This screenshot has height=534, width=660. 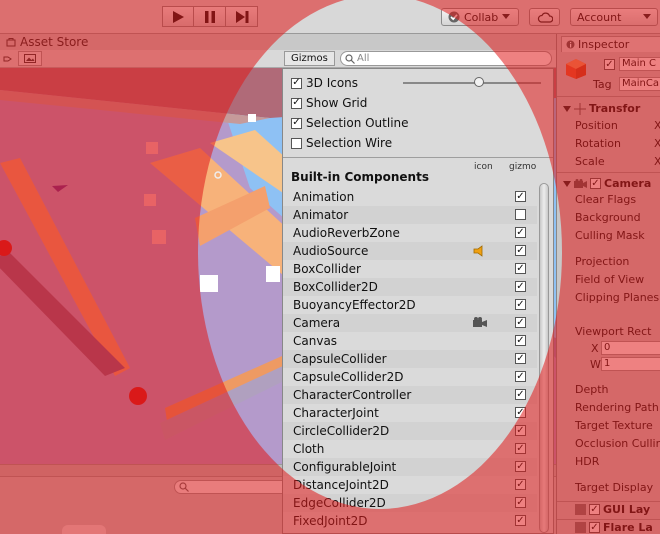 I want to click on camera-header: ✓ Camera, so click(x=607, y=183).